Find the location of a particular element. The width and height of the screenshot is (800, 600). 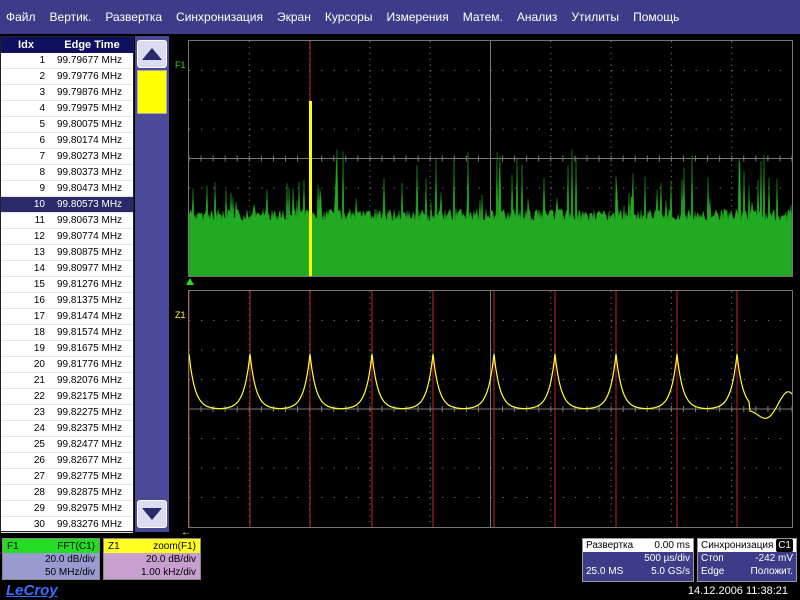

f1-descriptor: F1 FFT(C1) 20.0 dB/div 50 MHz/div is located at coordinates (51, 559).